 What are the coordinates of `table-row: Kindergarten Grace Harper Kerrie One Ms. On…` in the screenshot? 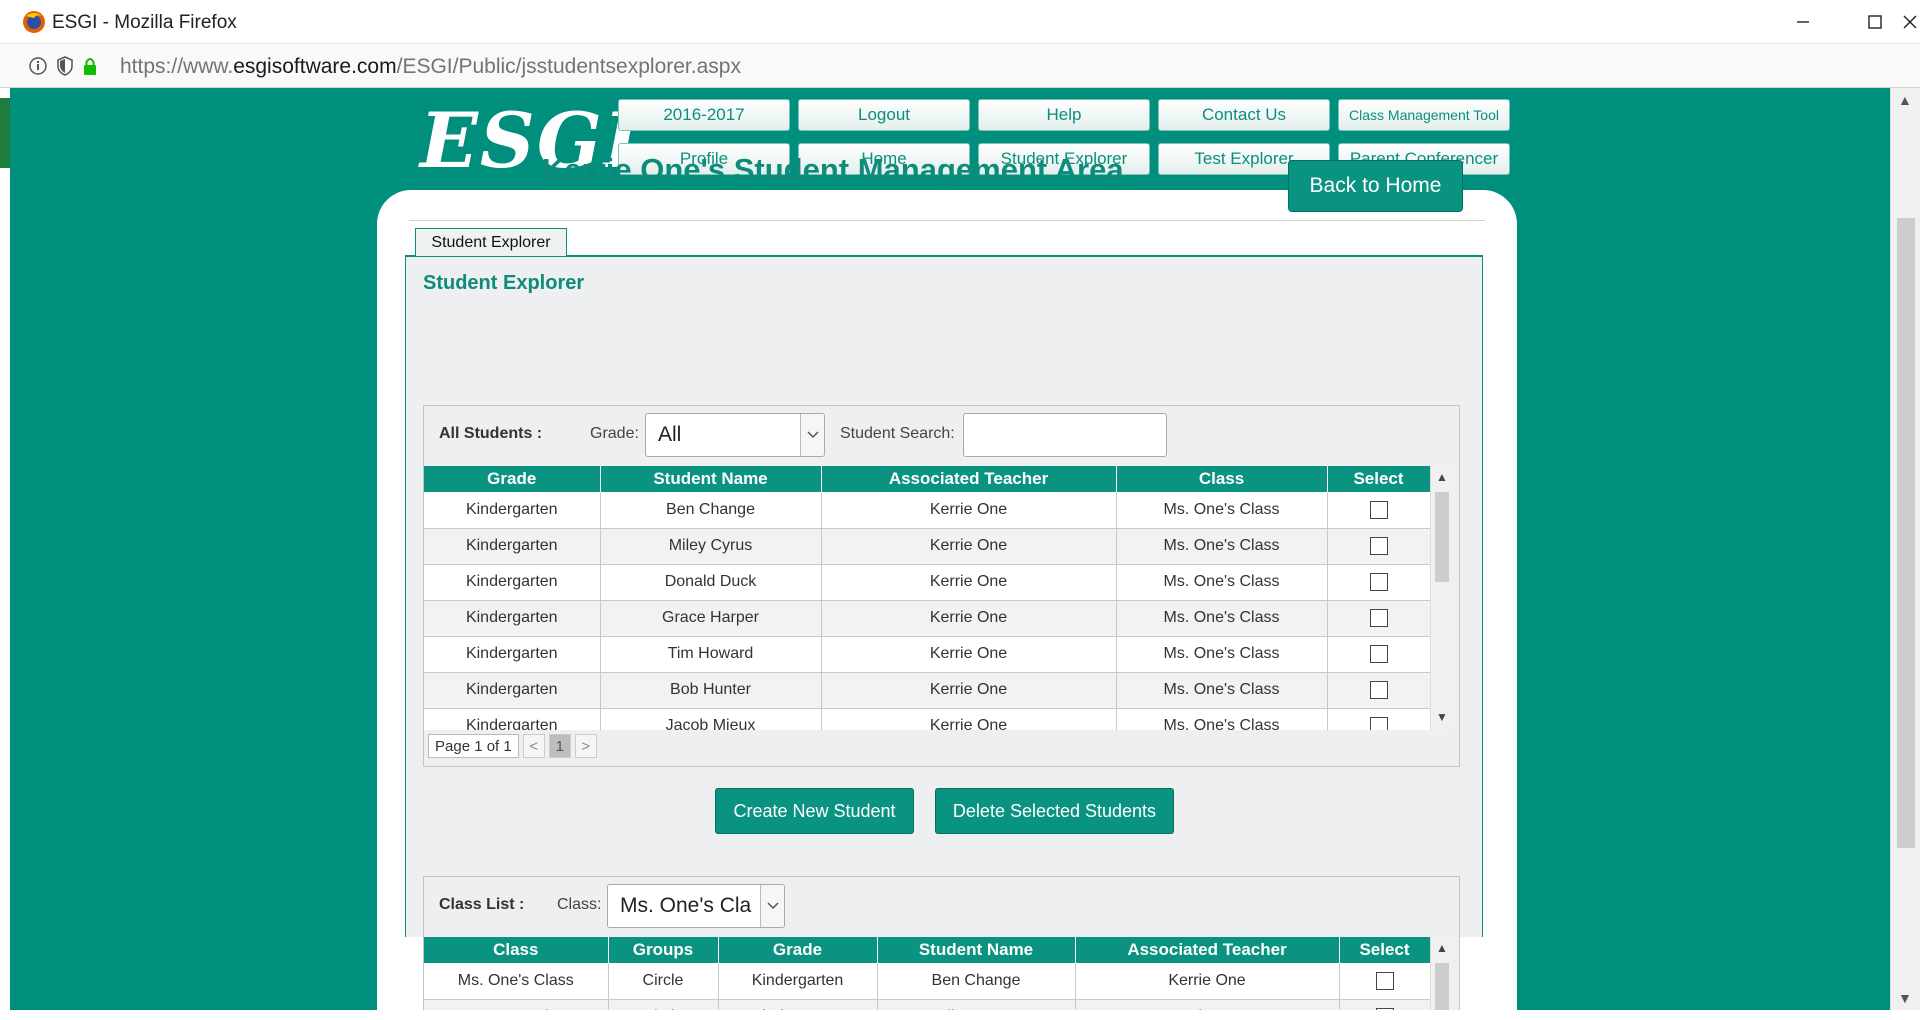 It's located at (927, 618).